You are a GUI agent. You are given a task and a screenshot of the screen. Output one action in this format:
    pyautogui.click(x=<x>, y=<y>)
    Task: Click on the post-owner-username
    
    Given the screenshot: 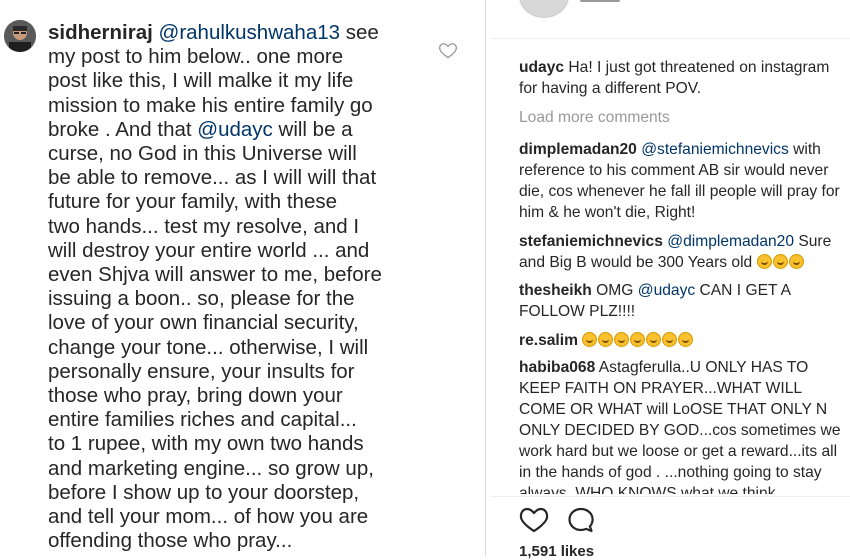 What is the action you would take?
    pyautogui.click(x=600, y=1)
    